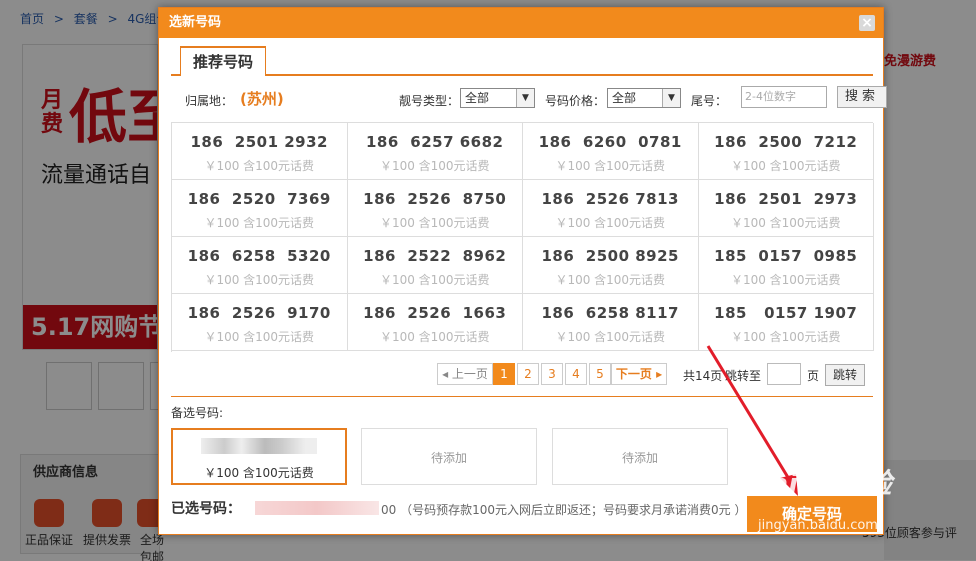 This screenshot has height=561, width=976. What do you see at coordinates (435, 151) in the screenshot?
I see `number-cell: 186 6257 6682 ￥100 含100元话费` at bounding box center [435, 151].